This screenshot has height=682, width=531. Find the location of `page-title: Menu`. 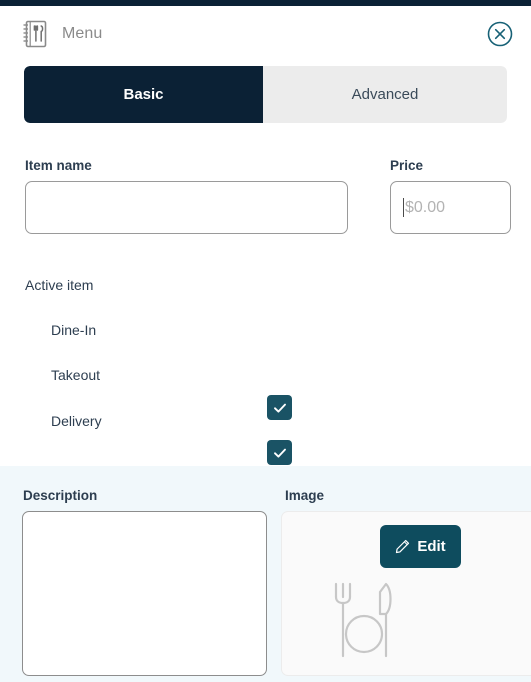

page-title: Menu is located at coordinates (82, 33).